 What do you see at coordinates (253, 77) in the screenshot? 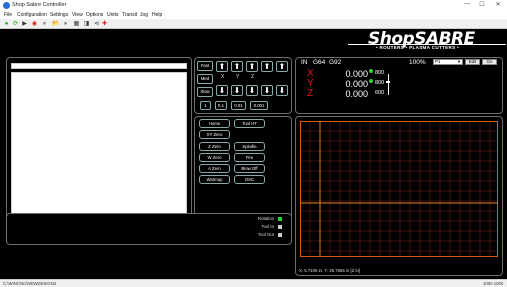
I see `axis-z-label: Z` at bounding box center [253, 77].